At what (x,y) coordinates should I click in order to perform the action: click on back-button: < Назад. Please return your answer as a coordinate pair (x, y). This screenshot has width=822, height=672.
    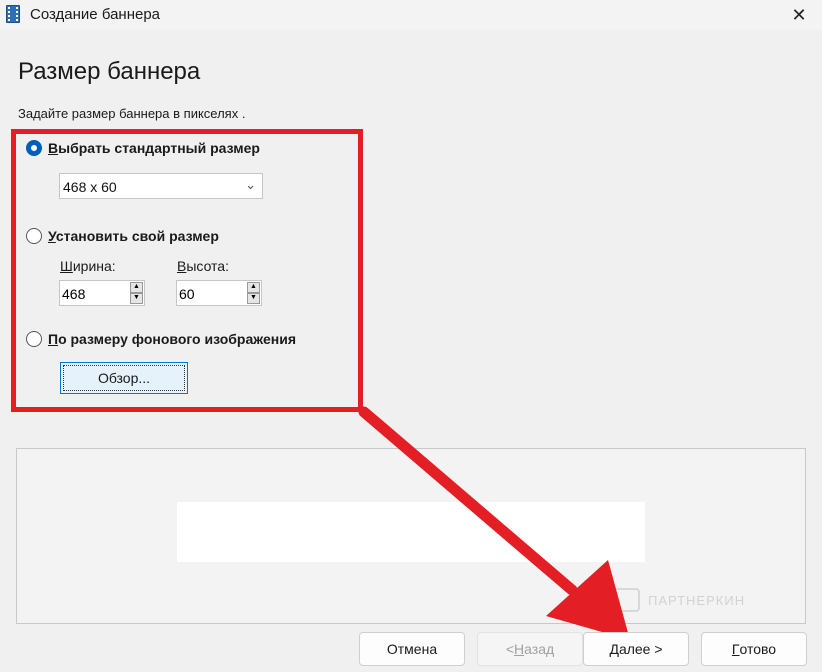
    Looking at the image, I should click on (530, 649).